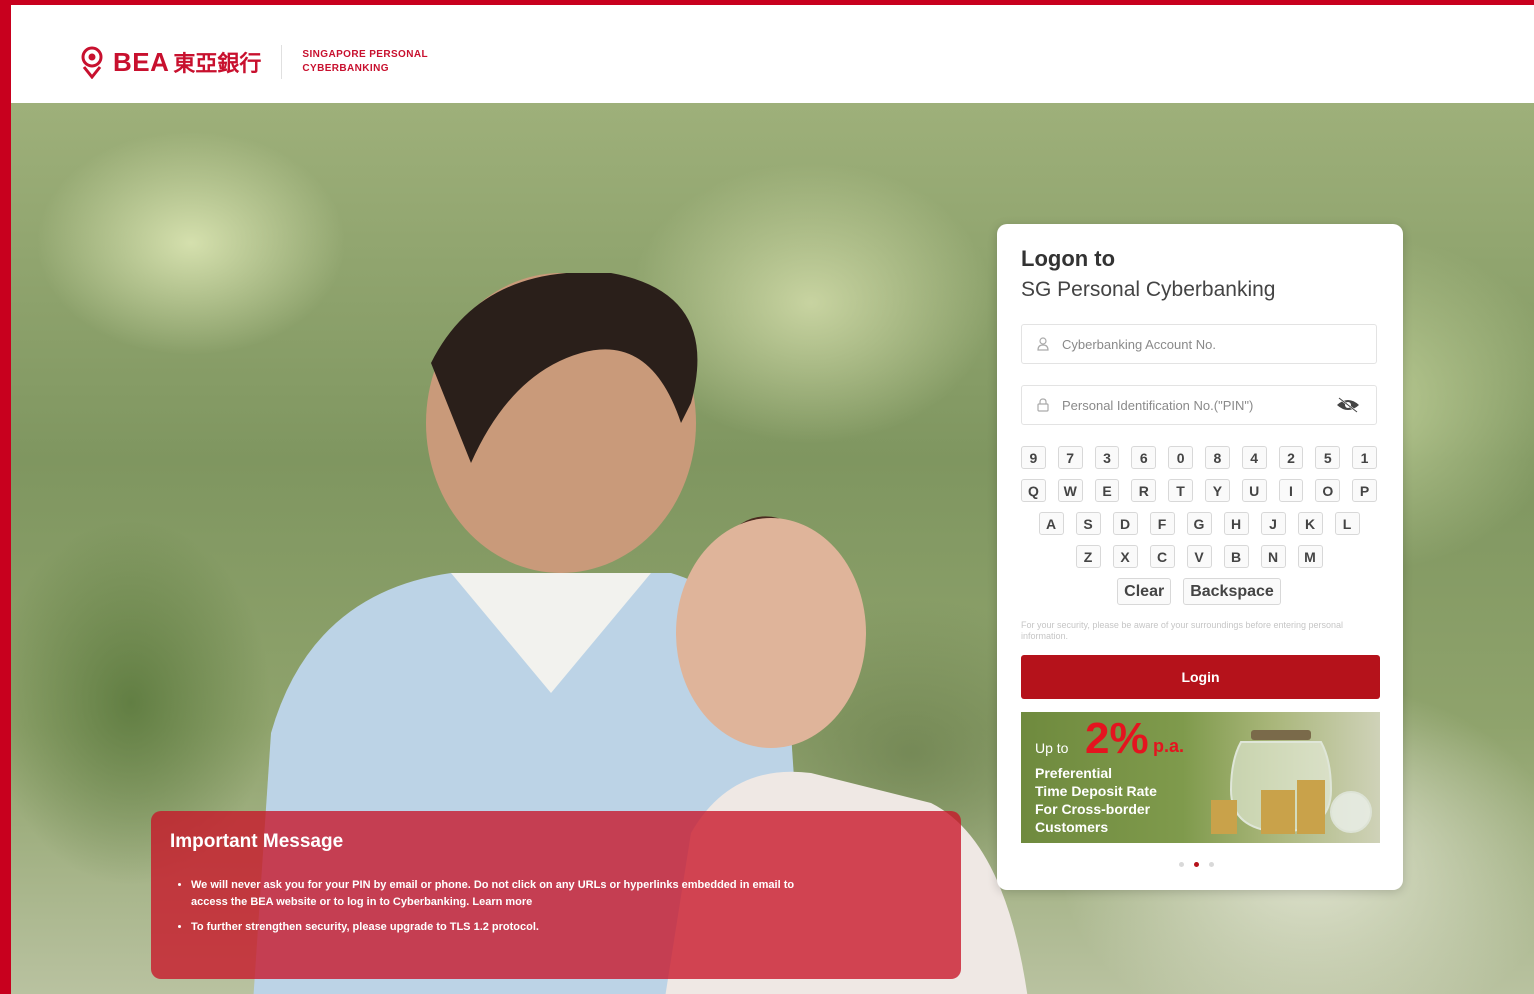 This screenshot has width=1534, height=994. What do you see at coordinates (502, 902) in the screenshot?
I see `learn-more-link: Learn more` at bounding box center [502, 902].